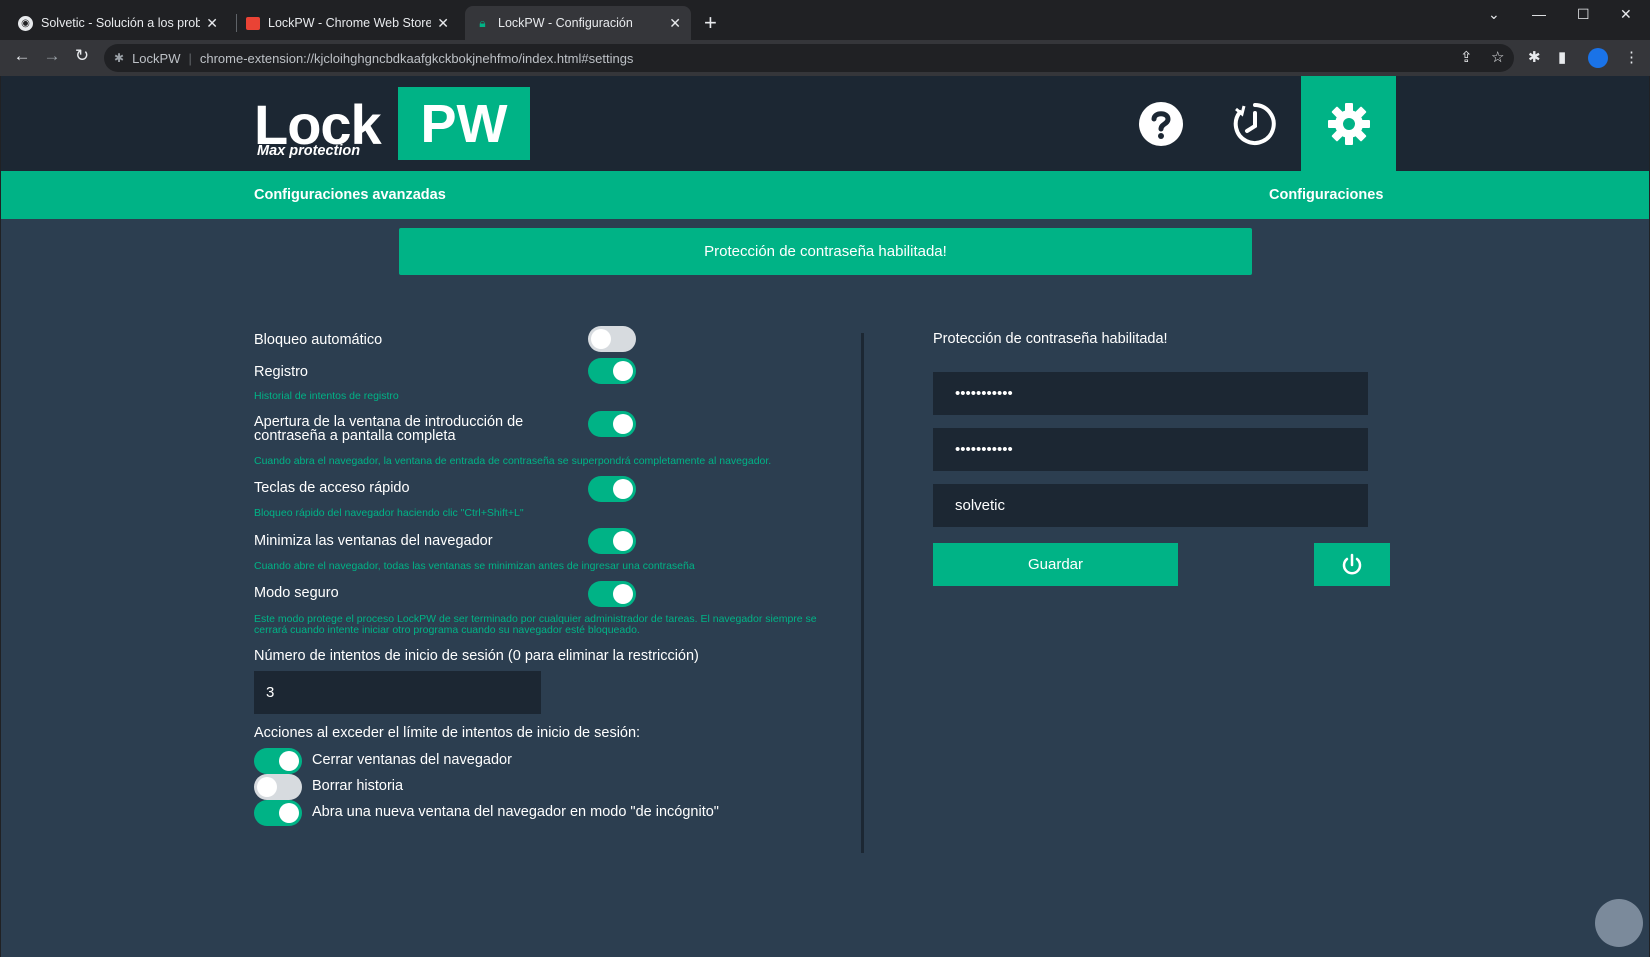 This screenshot has width=1650, height=957. Describe the element at coordinates (52, 56) in the screenshot. I see `forward-icon: →` at that location.